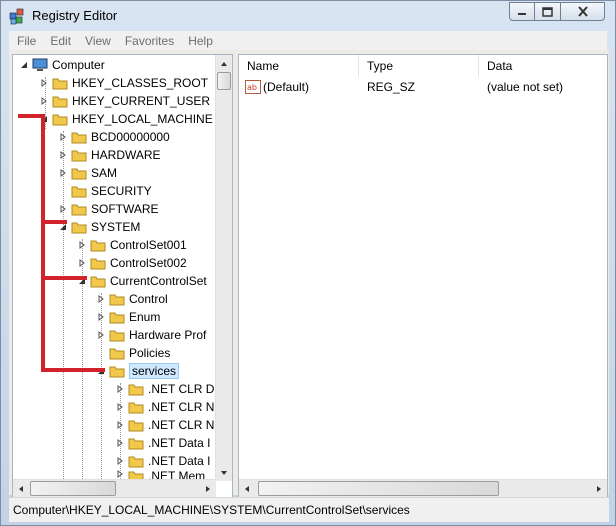 This screenshot has height=526, width=616. I want to click on tree-item: HARDWARE, so click(109, 155).